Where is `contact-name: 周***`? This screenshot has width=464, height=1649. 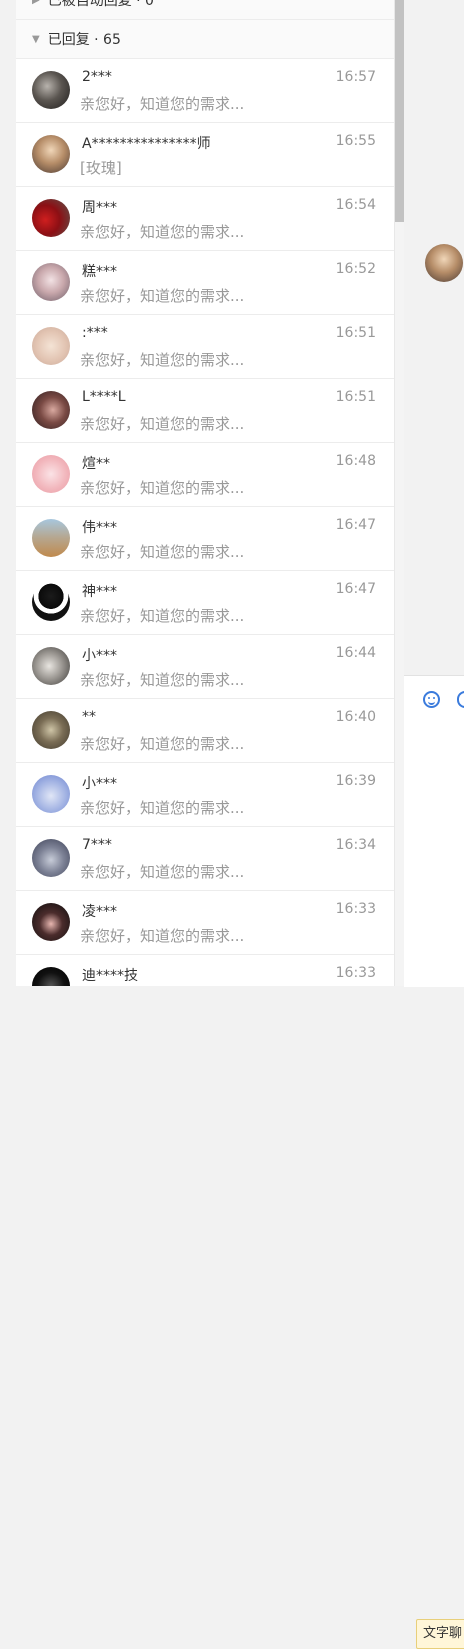 contact-name: 周*** is located at coordinates (99, 208).